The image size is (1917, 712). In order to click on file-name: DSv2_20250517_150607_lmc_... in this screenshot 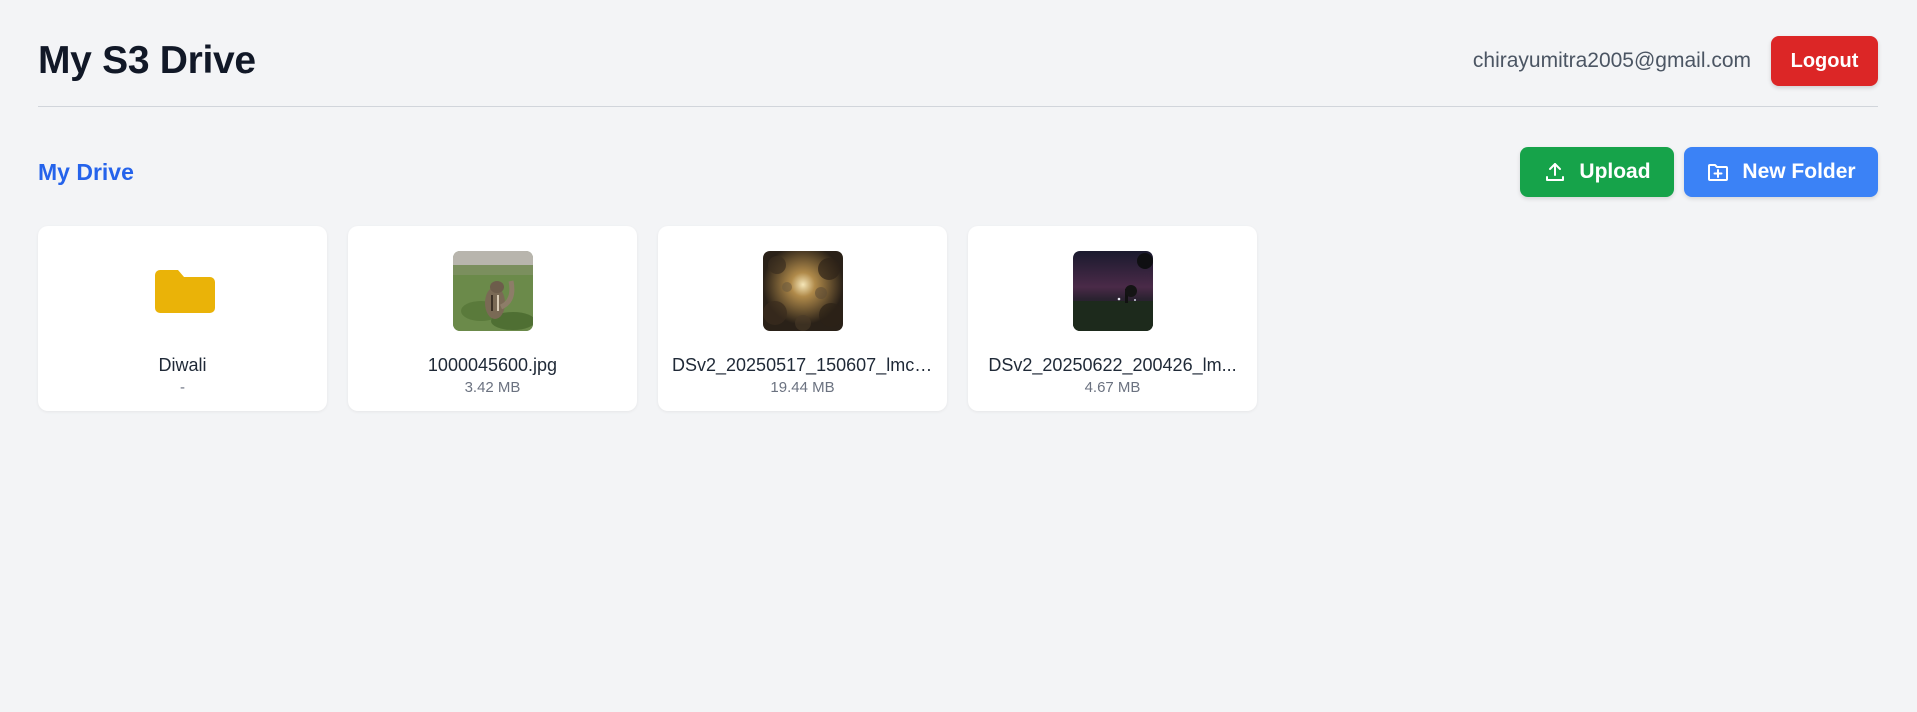, I will do `click(802, 365)`.